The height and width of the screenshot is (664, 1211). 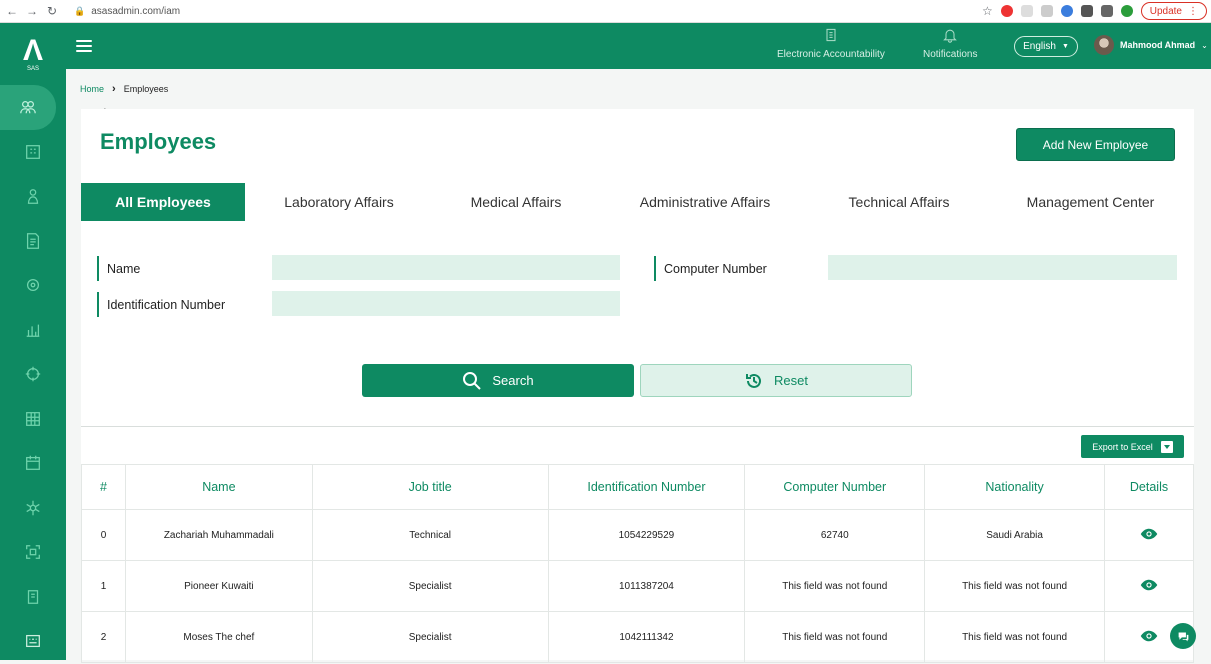 I want to click on sidebar-item-person, so click(x=33, y=196).